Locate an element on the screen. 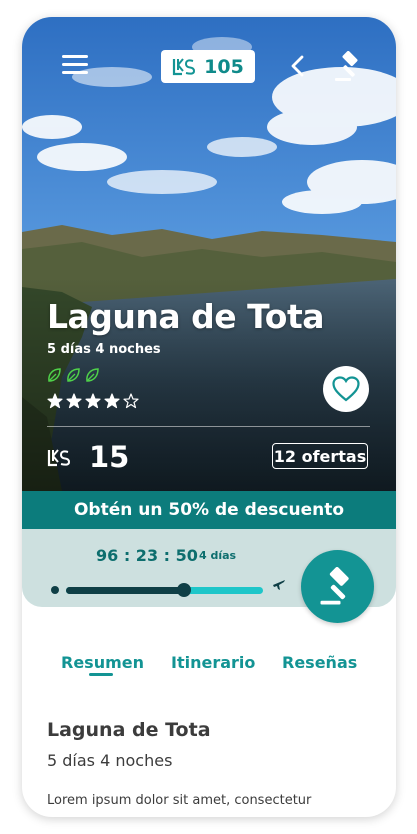  favorite-button is located at coordinates (346, 389).